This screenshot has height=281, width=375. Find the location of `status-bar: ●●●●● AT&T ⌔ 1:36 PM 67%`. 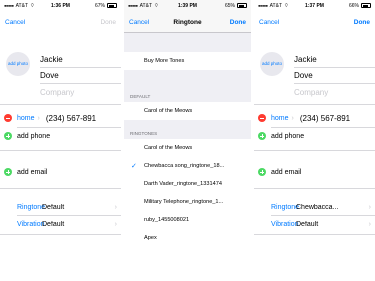

status-bar: ●●●●● AT&T ⌔ 1:36 PM 67% is located at coordinates (60, 5).